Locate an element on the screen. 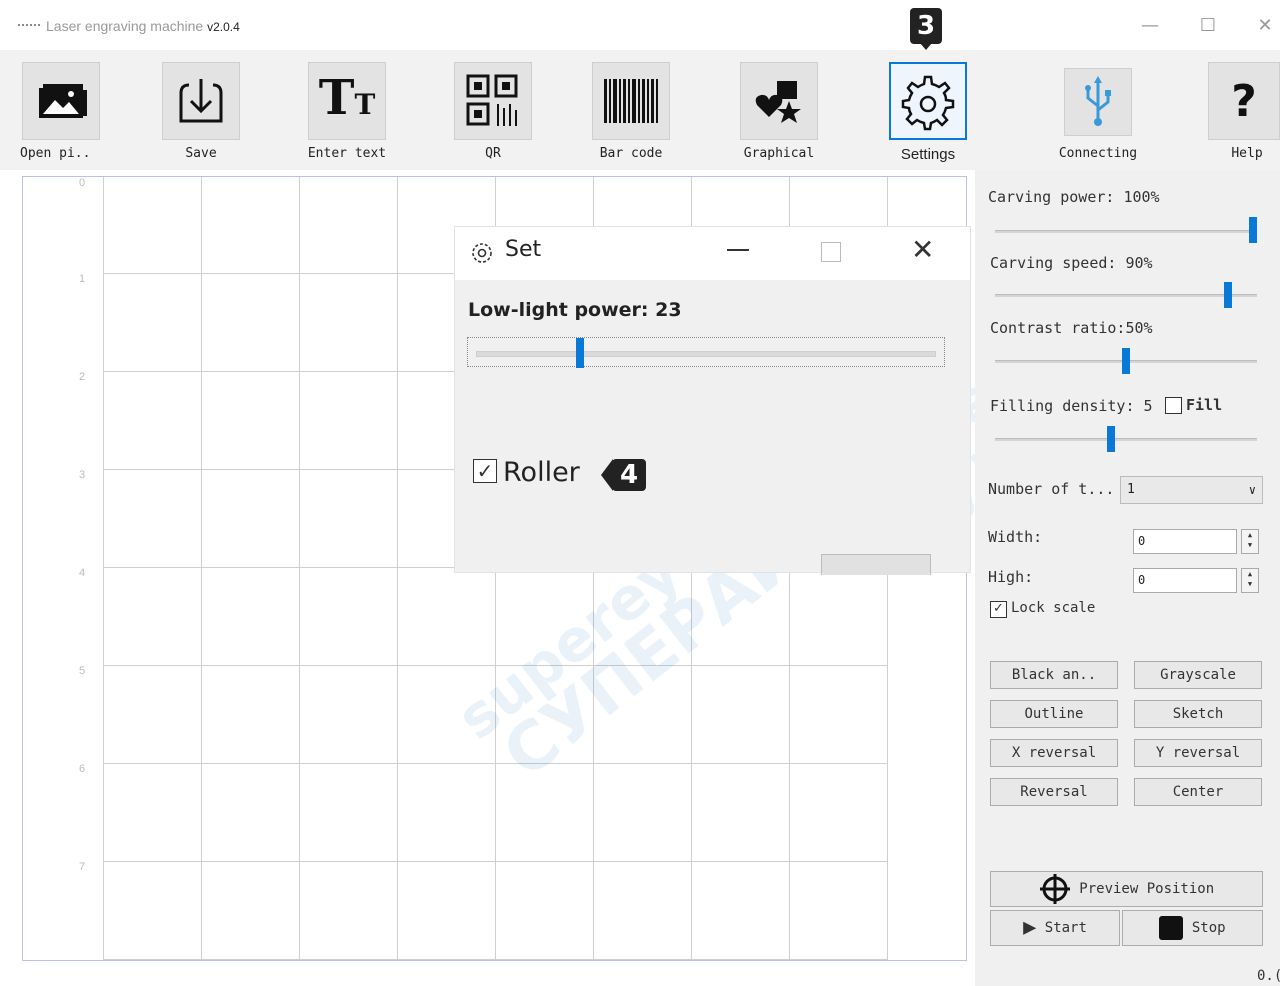 The image size is (1280, 986). dialog-maximize-button is located at coordinates (831, 252).